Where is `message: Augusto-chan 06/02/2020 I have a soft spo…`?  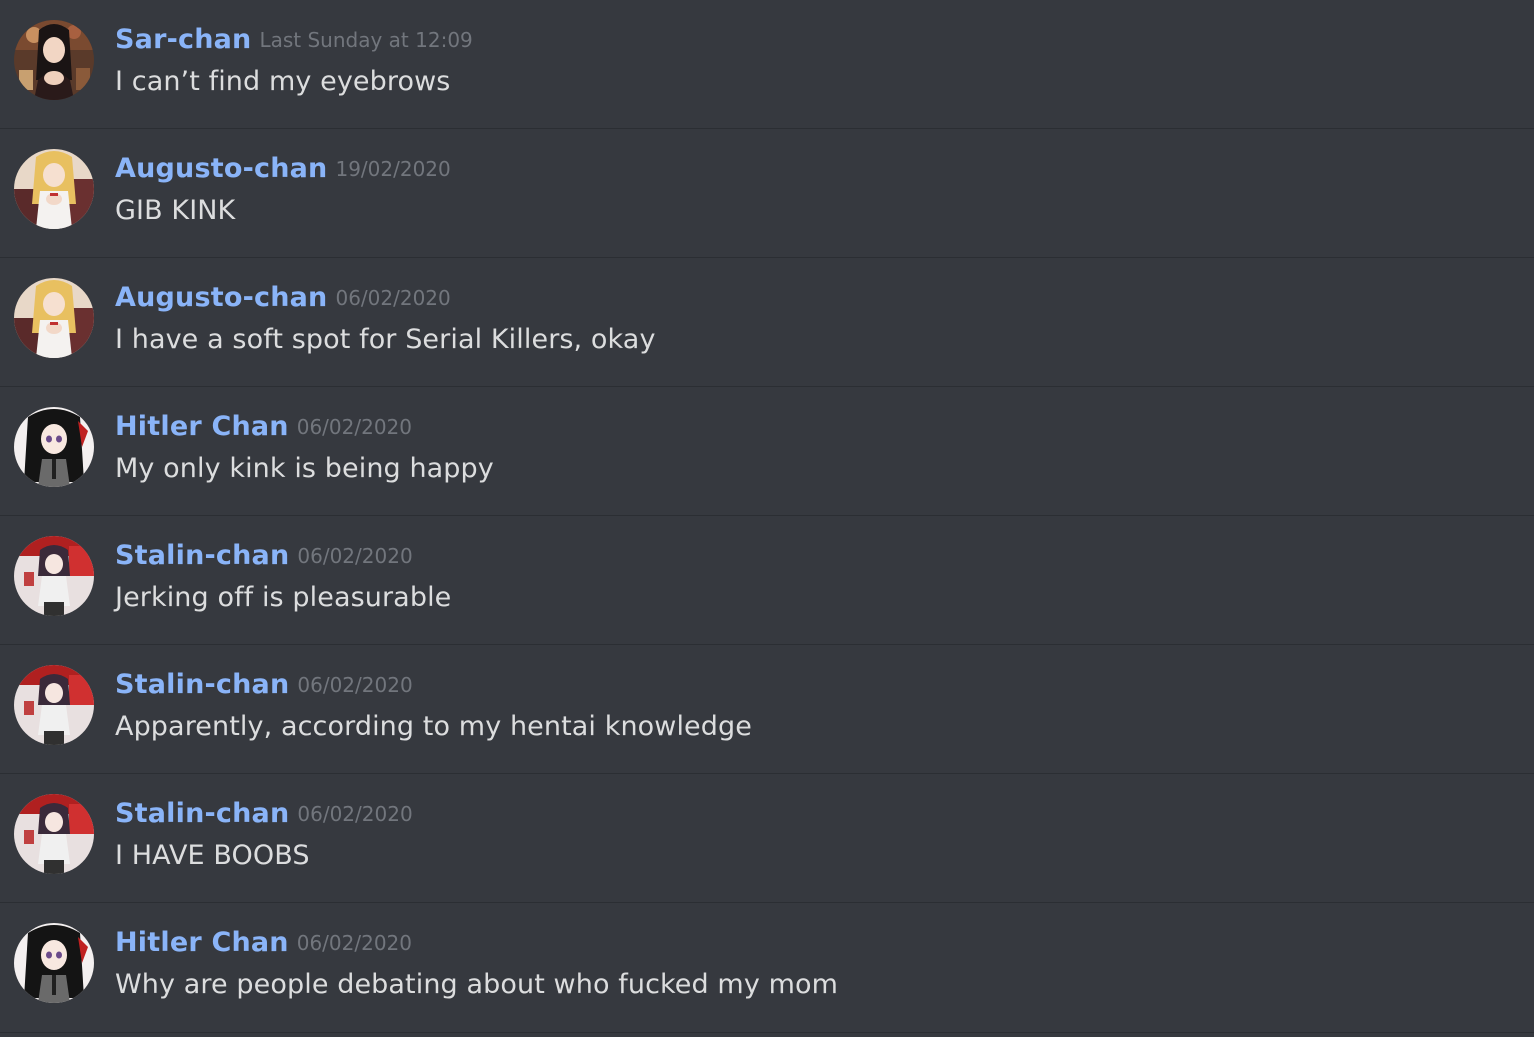
message: Augusto-chan 06/02/2020 I have a soft spo… is located at coordinates (767, 322).